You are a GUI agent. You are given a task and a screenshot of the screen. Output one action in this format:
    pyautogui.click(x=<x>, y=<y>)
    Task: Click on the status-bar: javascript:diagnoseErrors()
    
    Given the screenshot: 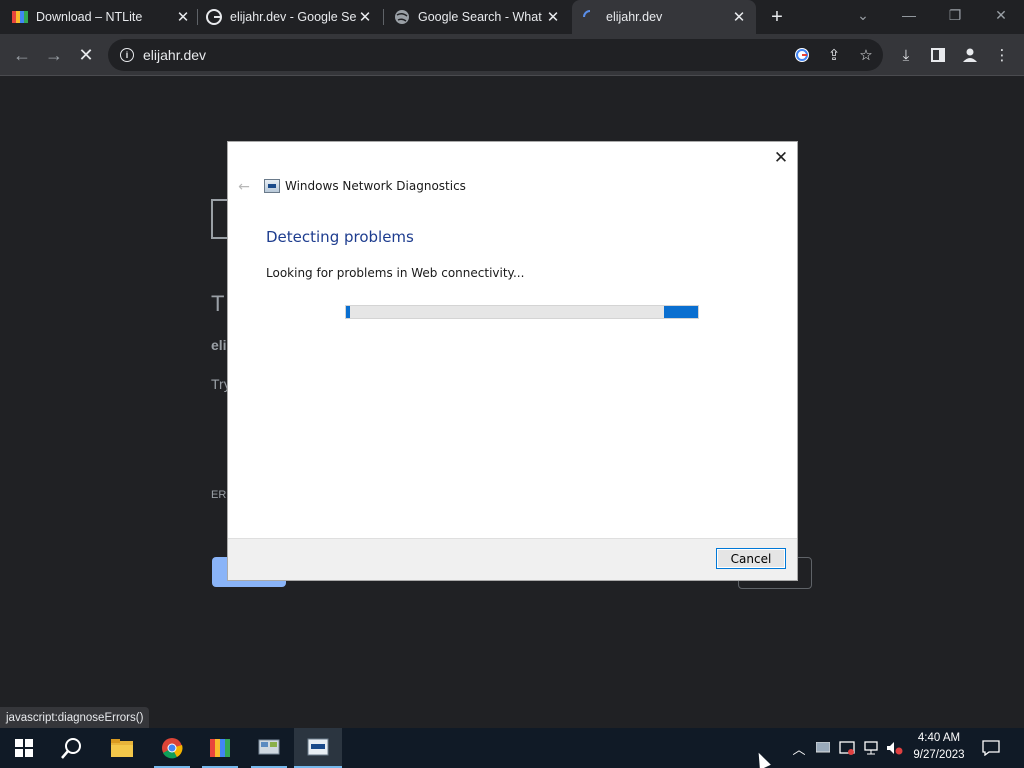 What is the action you would take?
    pyautogui.click(x=75, y=717)
    